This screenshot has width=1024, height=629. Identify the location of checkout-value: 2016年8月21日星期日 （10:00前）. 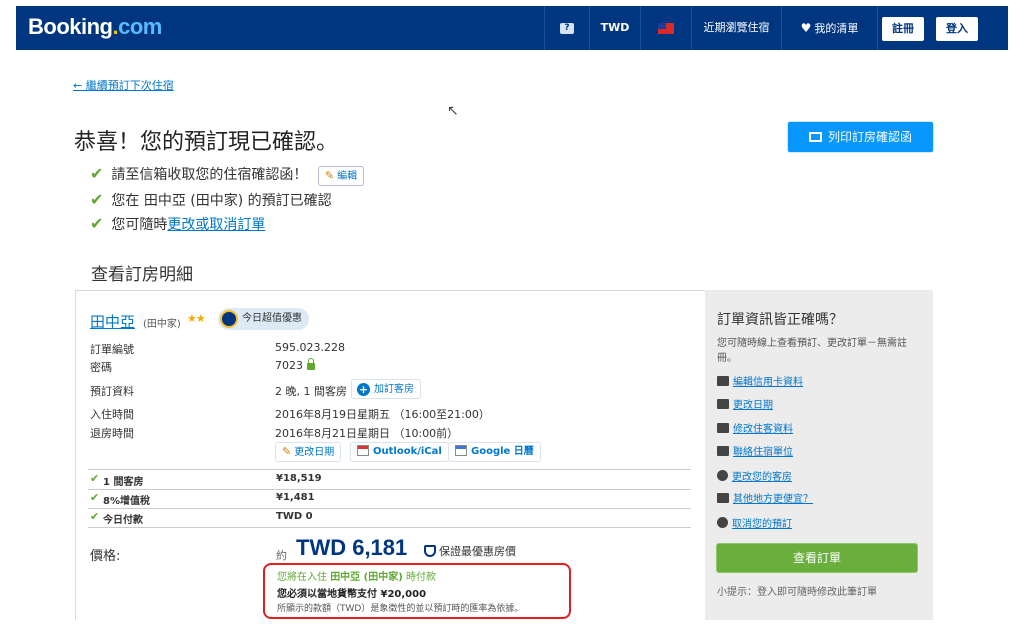
(367, 433).